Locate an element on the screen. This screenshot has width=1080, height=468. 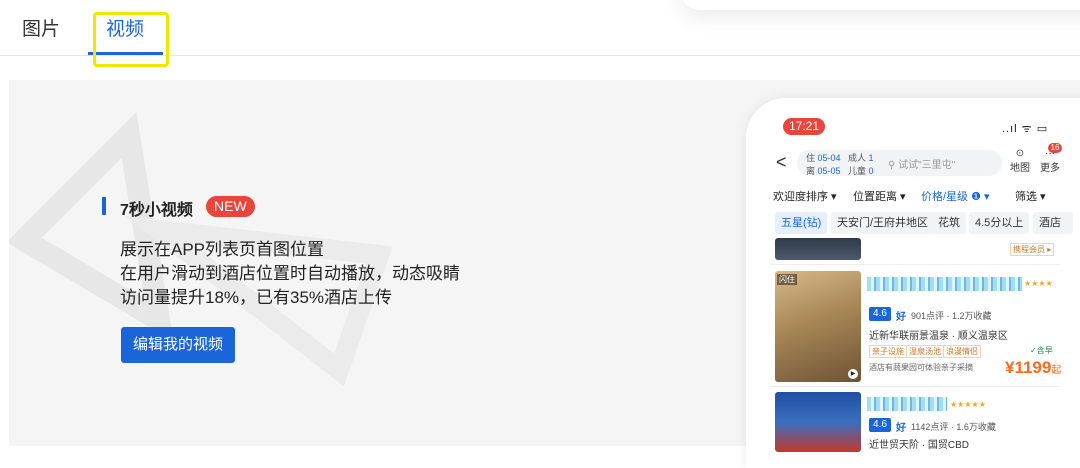
search-placeholder-text: 试试"三里屯" is located at coordinates (927, 165).